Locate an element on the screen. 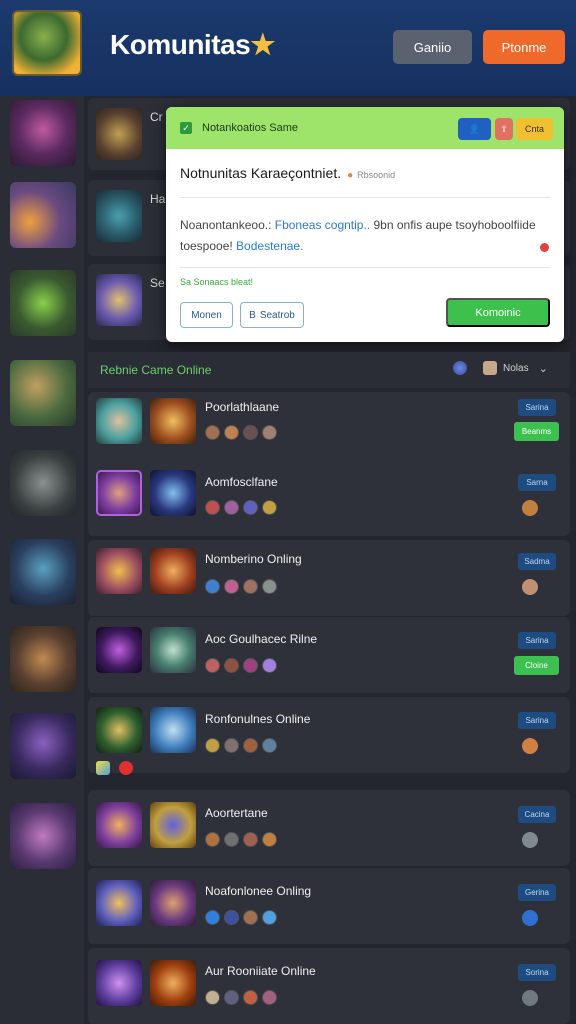 The image size is (576, 1024). sidebar is located at coordinates (42, 560).